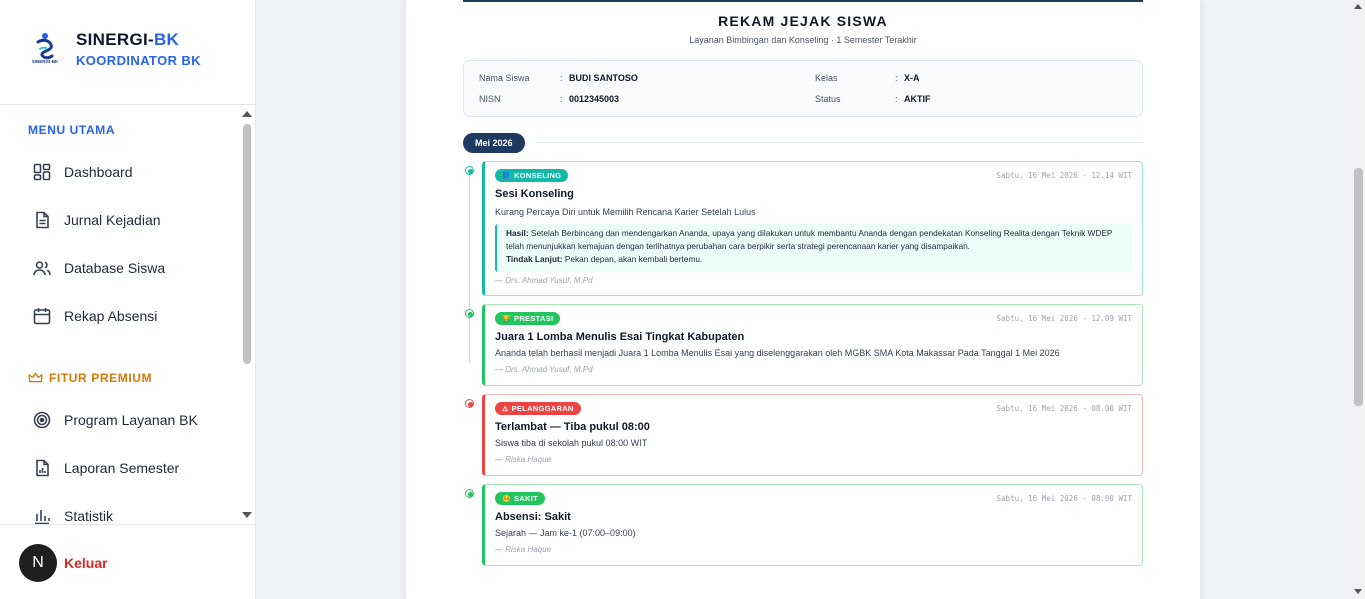 This screenshot has height=599, width=1365. What do you see at coordinates (98, 172) in the screenshot?
I see `sidebar-item-label: Dashboard` at bounding box center [98, 172].